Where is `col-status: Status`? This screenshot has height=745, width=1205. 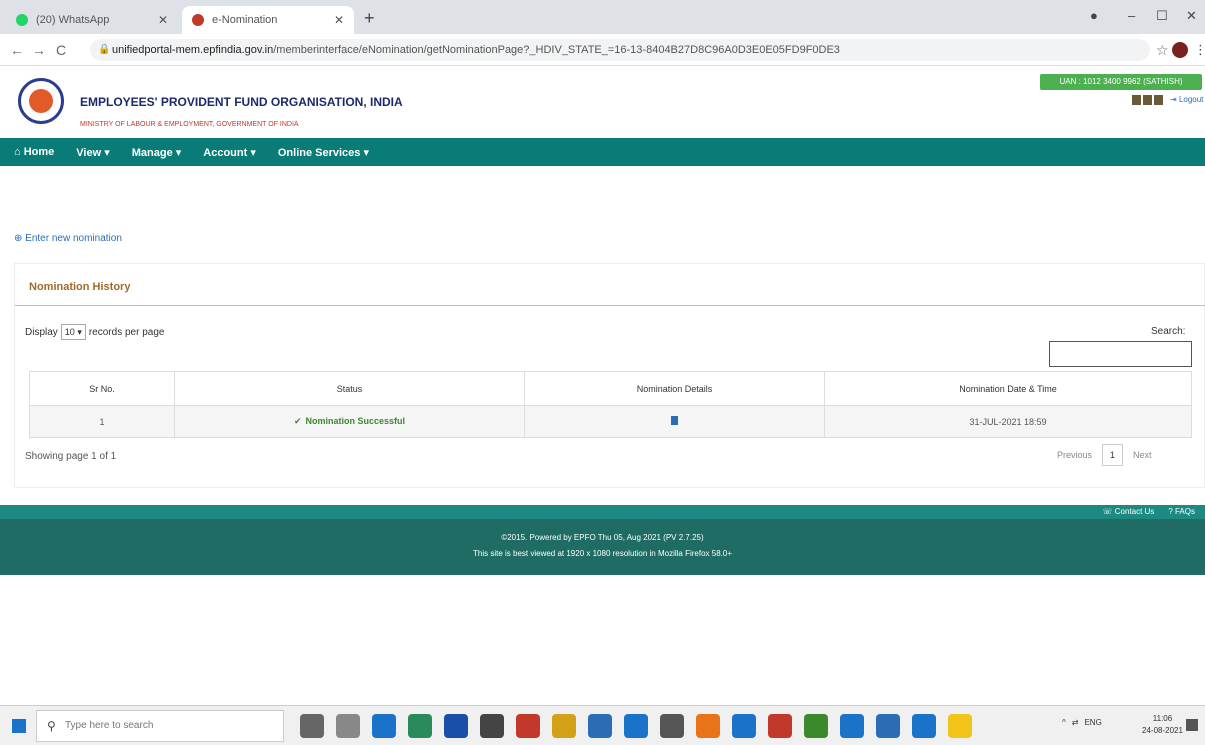
col-status: Status is located at coordinates (349, 388).